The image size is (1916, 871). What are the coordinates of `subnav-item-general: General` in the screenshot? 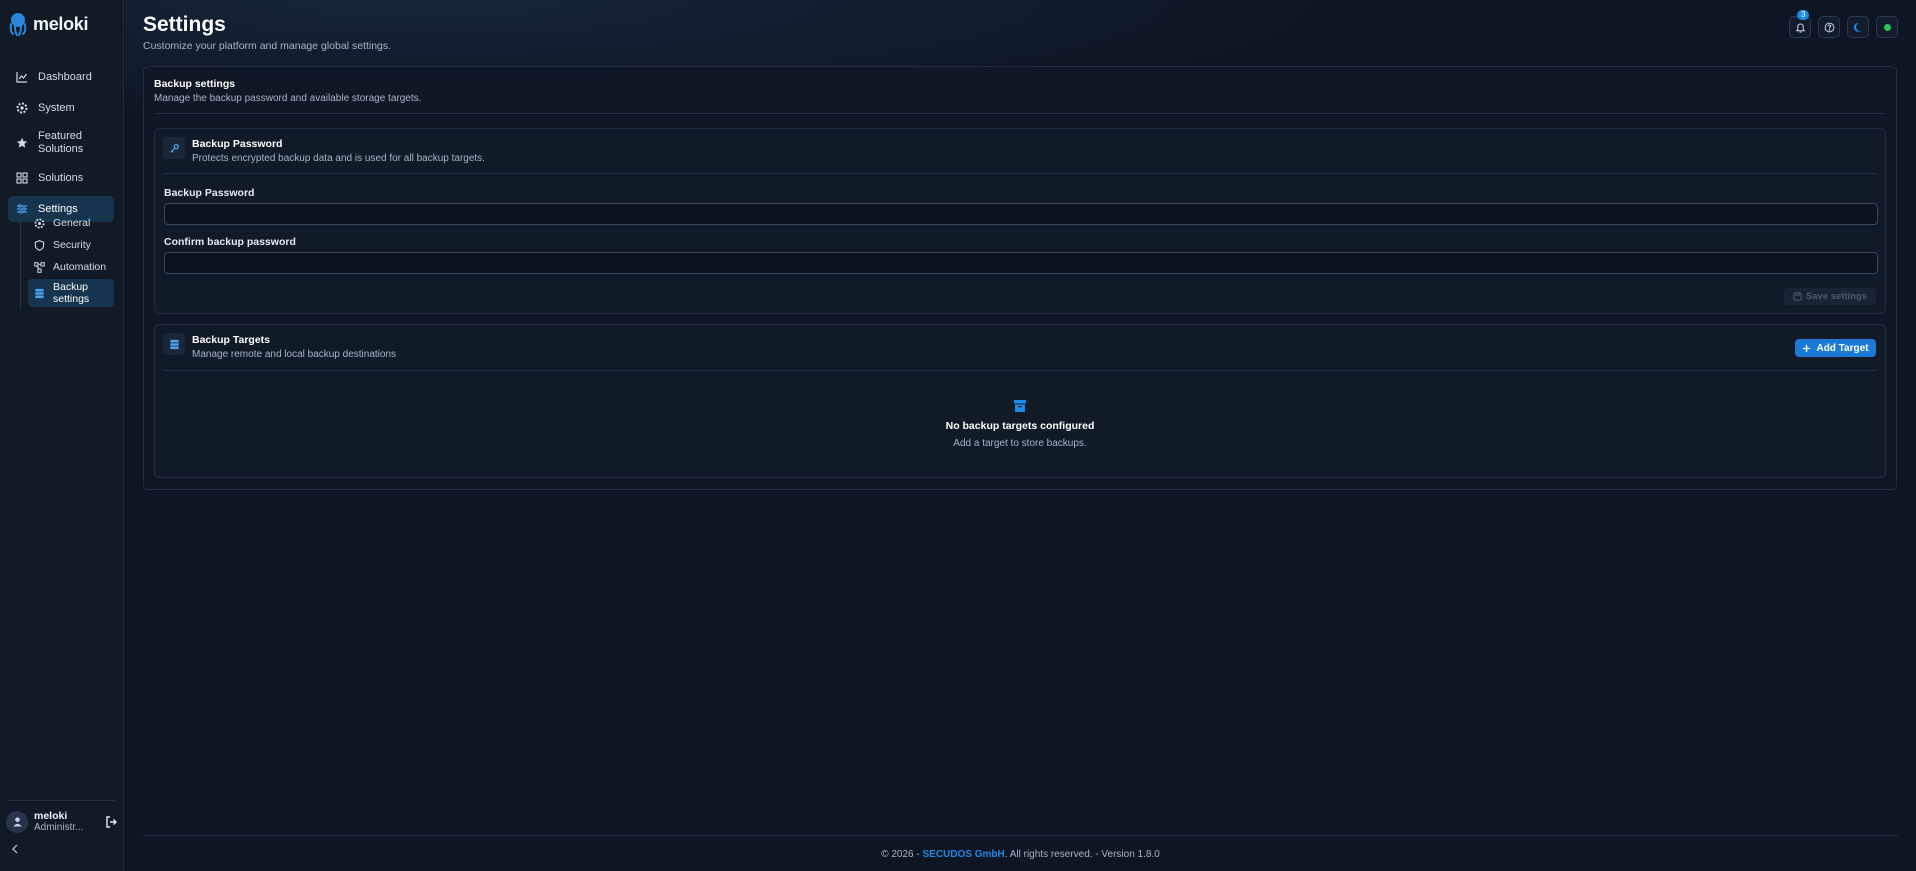 It's located at (71, 223).